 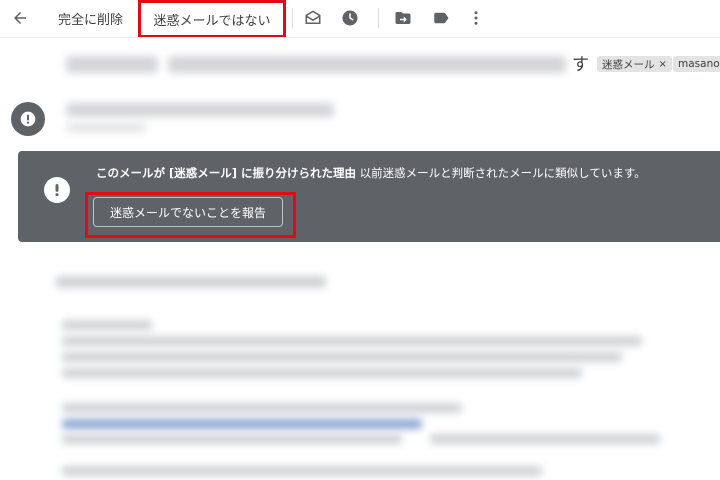 I want to click on recipient-blurred, so click(x=106, y=127).